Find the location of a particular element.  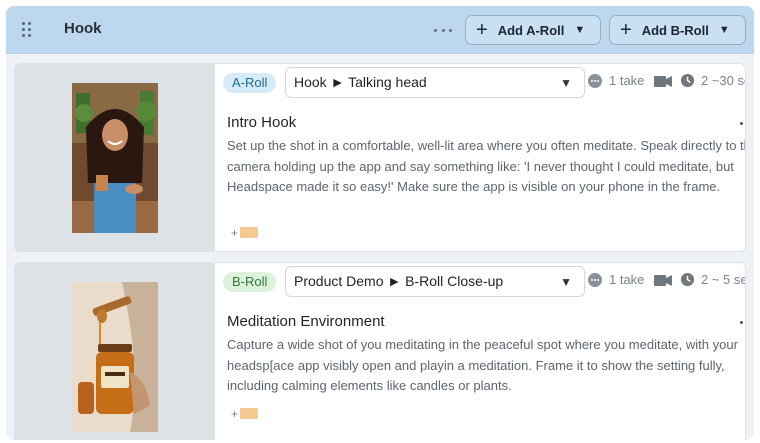

more-options-icon is located at coordinates (443, 30).